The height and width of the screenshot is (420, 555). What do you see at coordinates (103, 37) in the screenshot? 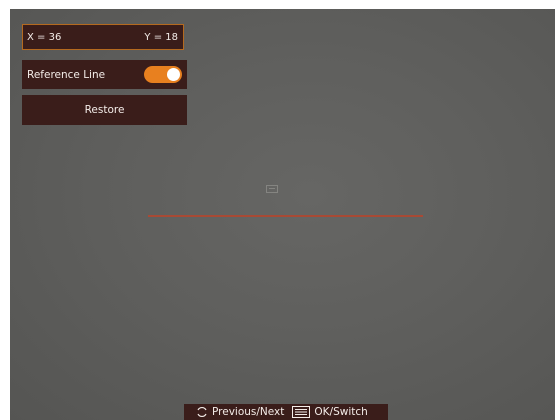
I see `coordinate-display: X = 36 Y = 18` at bounding box center [103, 37].